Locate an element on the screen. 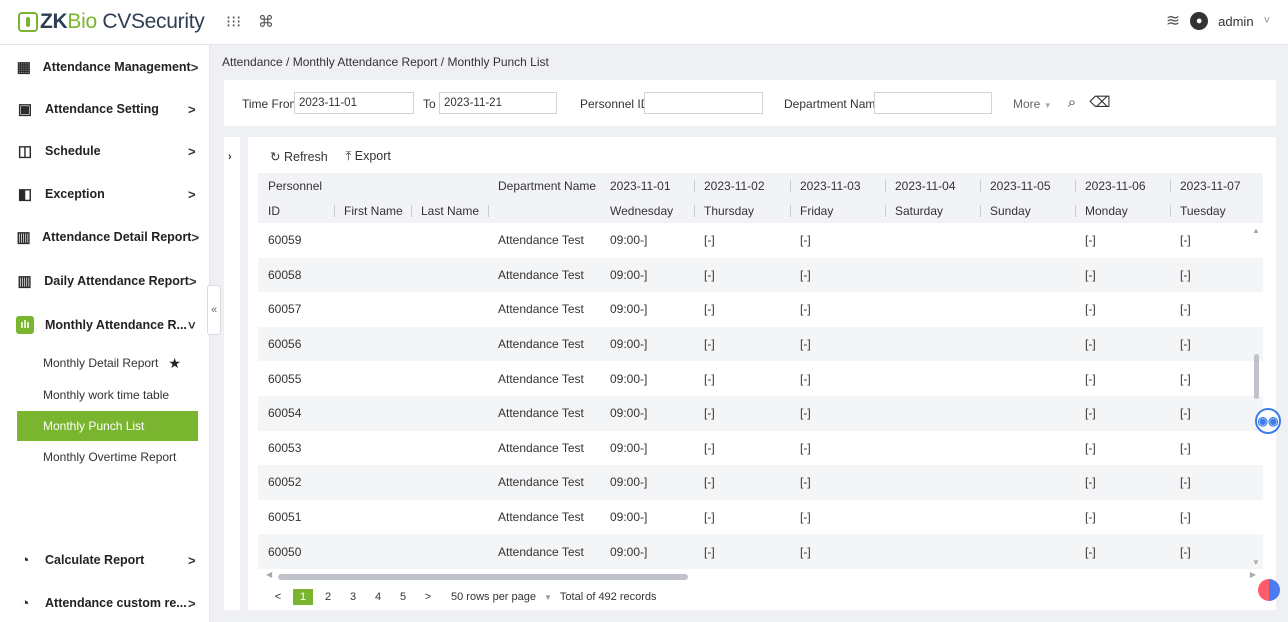 This screenshot has width=1288, height=622. sidebar-item-attendance-detail-report: ▥ Attendance Detail Report > is located at coordinates (105, 237).